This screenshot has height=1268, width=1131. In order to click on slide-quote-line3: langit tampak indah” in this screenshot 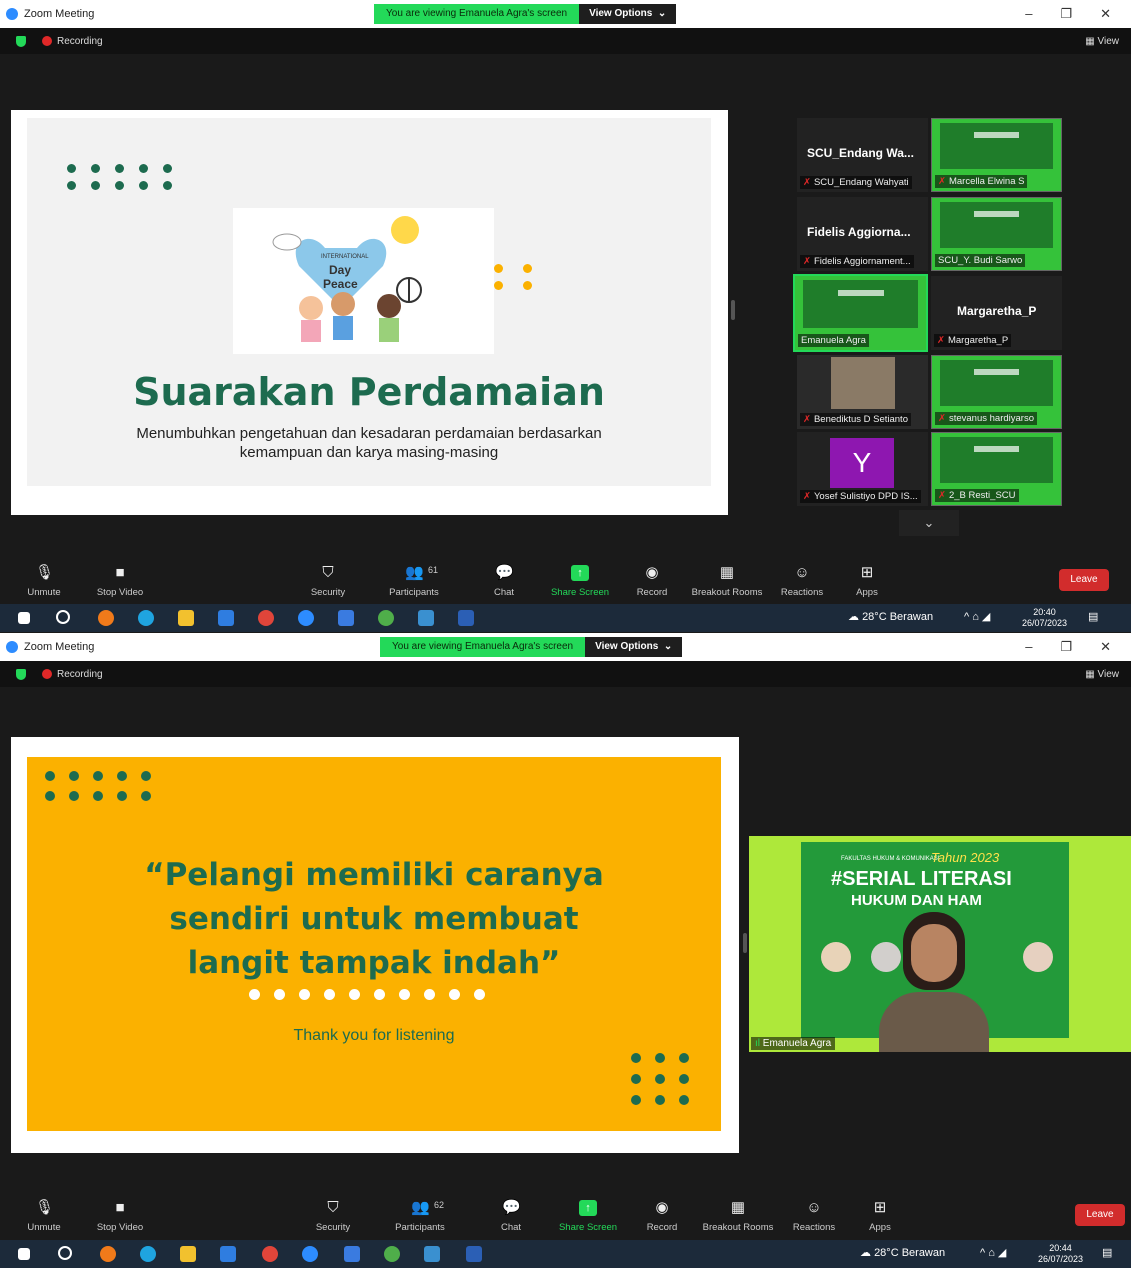, I will do `click(374, 963)`.